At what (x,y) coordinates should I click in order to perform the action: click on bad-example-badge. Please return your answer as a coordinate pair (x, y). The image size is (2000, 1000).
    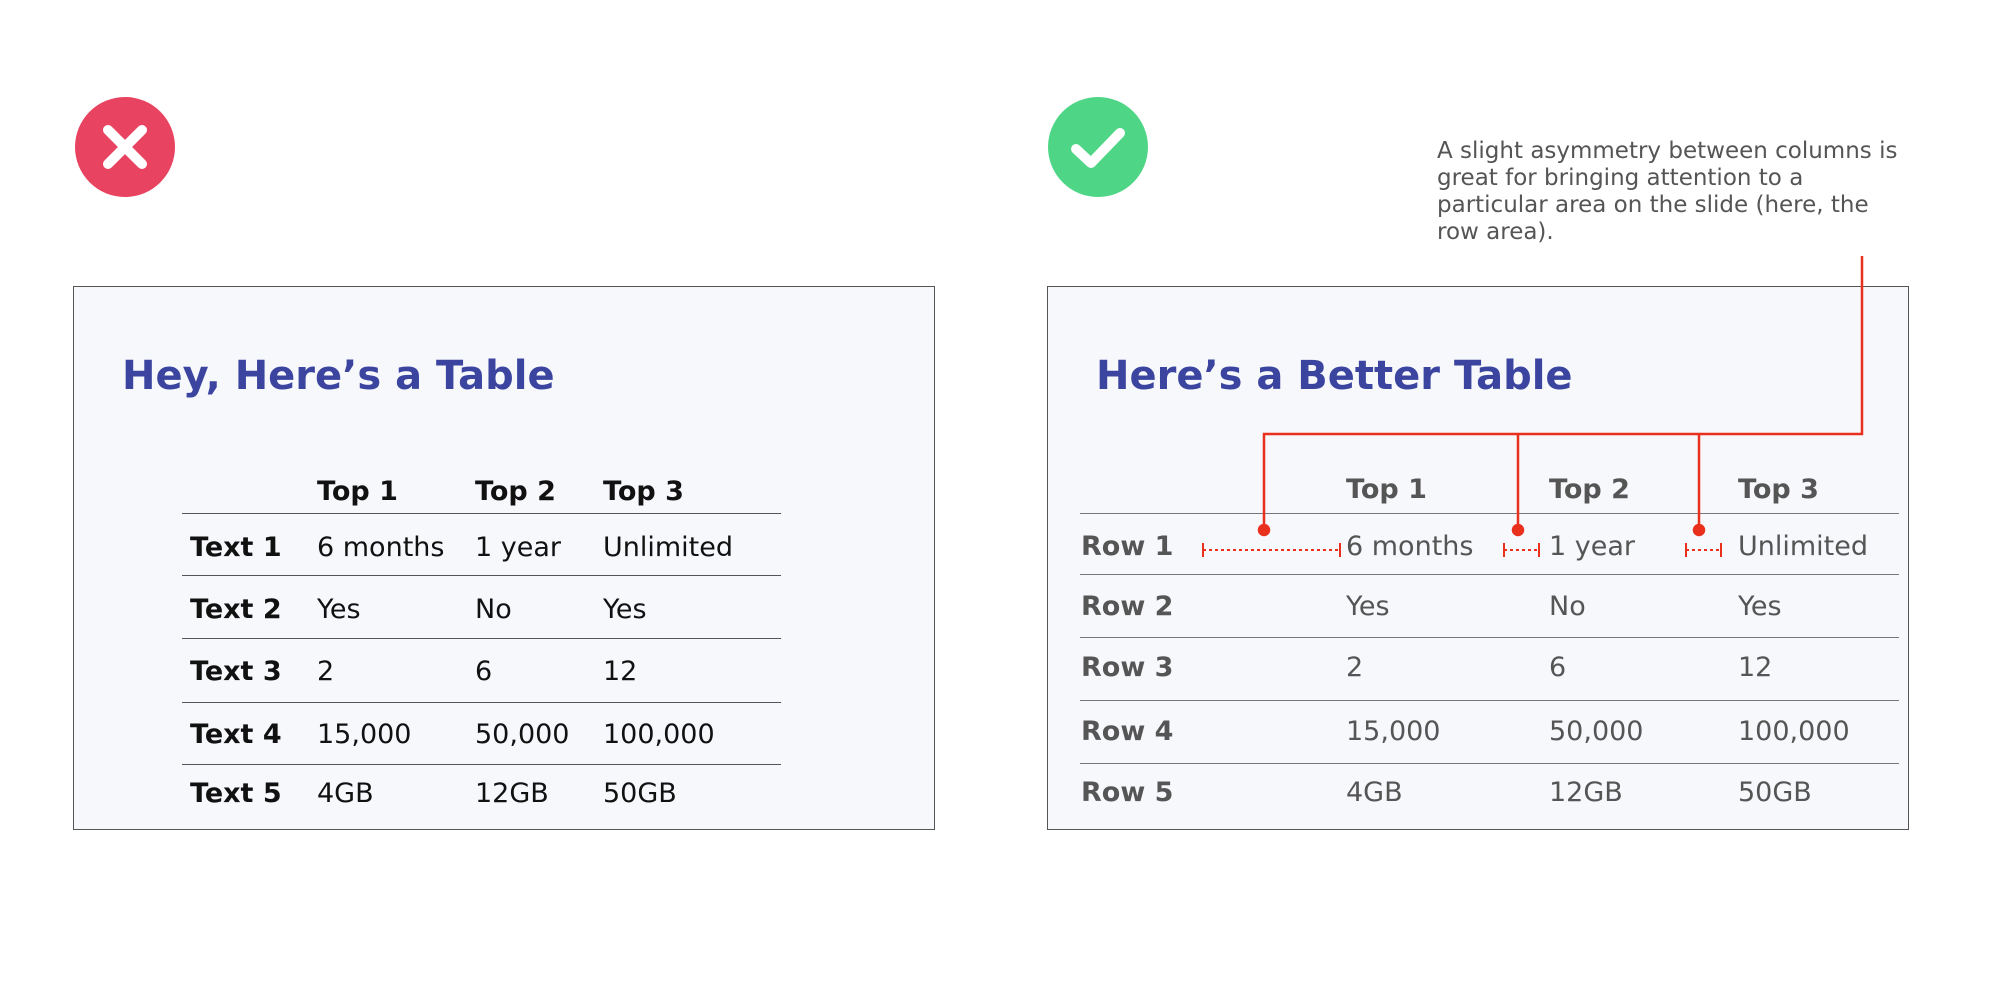
    Looking at the image, I should click on (125, 147).